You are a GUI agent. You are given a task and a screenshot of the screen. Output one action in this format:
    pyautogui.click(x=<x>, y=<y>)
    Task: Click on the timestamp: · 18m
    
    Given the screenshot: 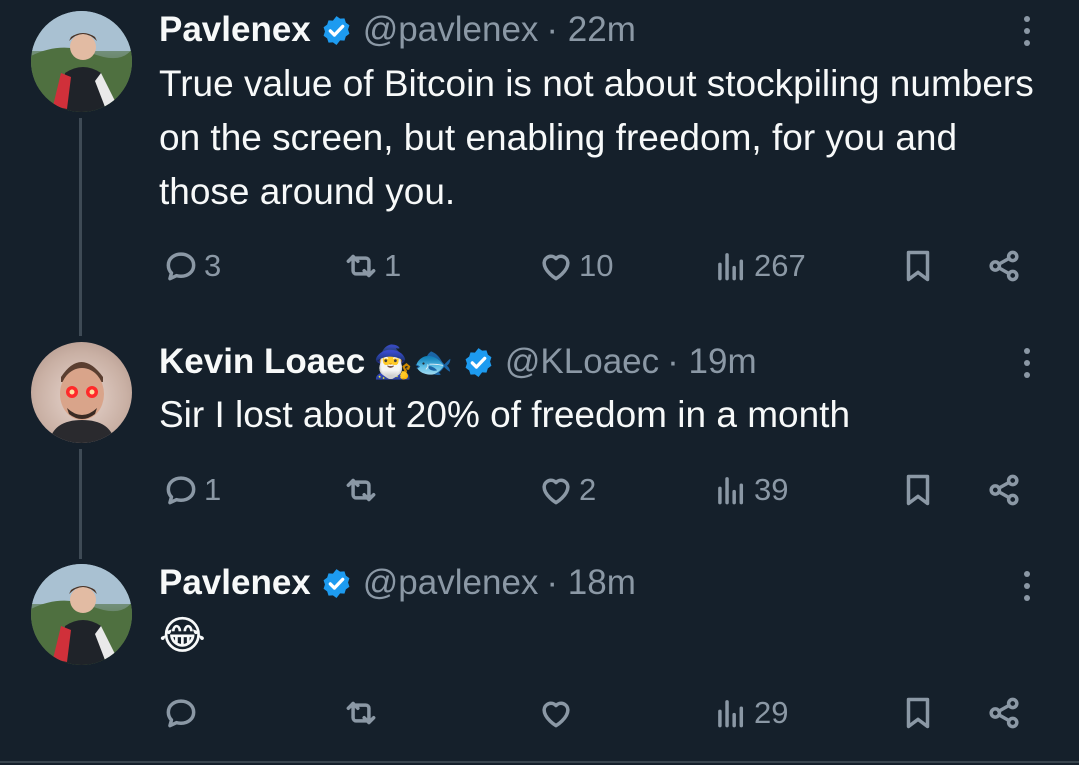 What is the action you would take?
    pyautogui.click(x=590, y=583)
    